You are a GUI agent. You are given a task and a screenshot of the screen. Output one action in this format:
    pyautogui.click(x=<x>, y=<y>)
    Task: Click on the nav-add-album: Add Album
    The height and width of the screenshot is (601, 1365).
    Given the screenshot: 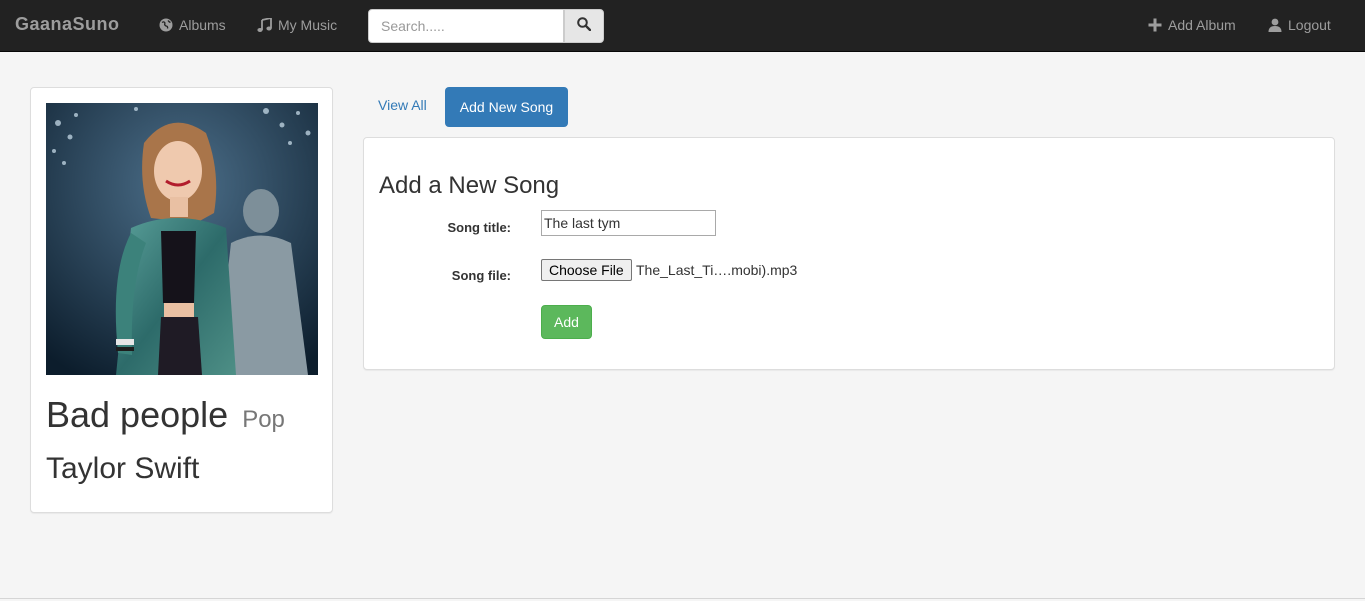 What is the action you would take?
    pyautogui.click(x=1192, y=25)
    